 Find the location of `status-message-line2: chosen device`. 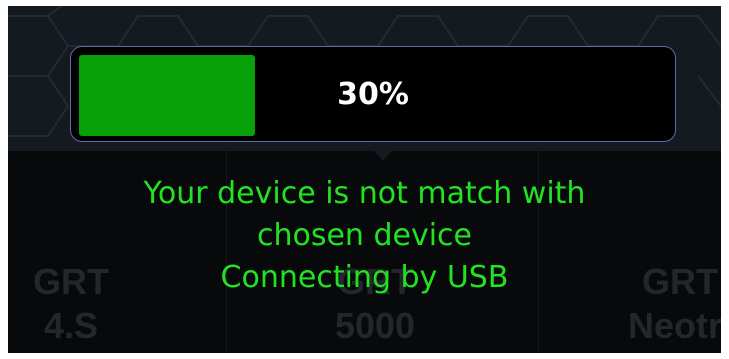

status-message-line2: chosen device is located at coordinates (364, 235).